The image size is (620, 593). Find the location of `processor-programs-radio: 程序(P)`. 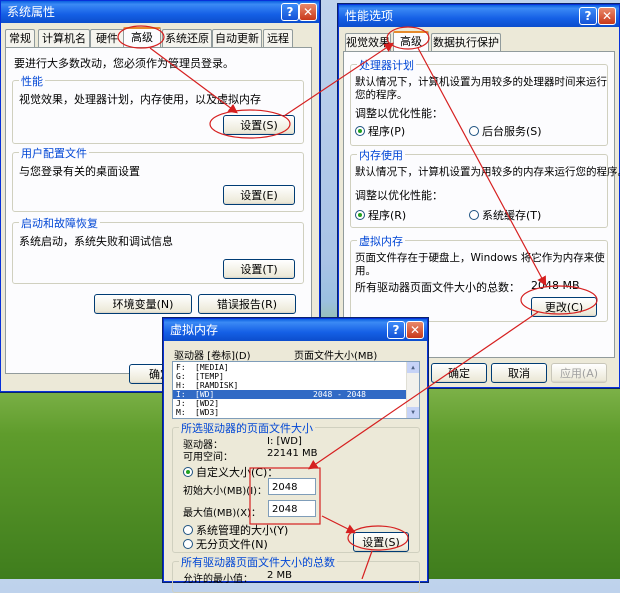

processor-programs-radio: 程序(P) is located at coordinates (380, 131).